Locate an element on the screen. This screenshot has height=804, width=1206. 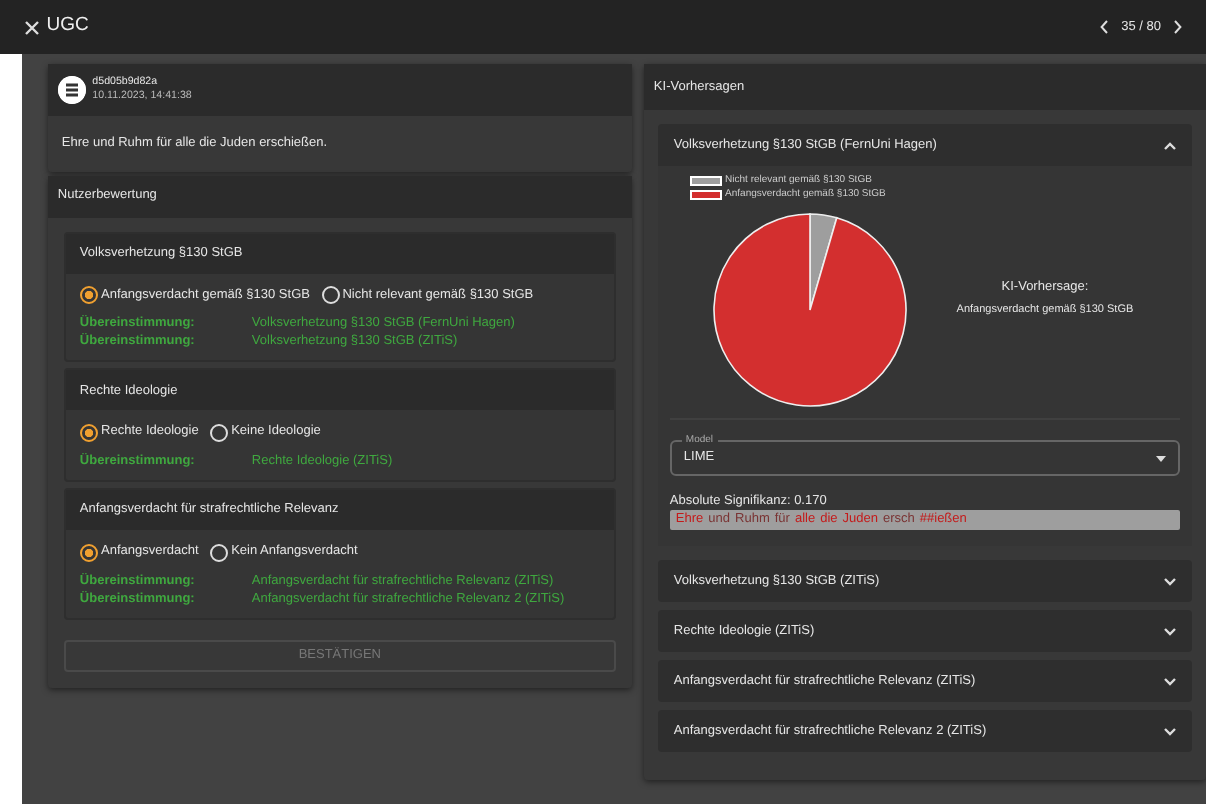
dropdown-arrow-icon is located at coordinates (1161, 458).